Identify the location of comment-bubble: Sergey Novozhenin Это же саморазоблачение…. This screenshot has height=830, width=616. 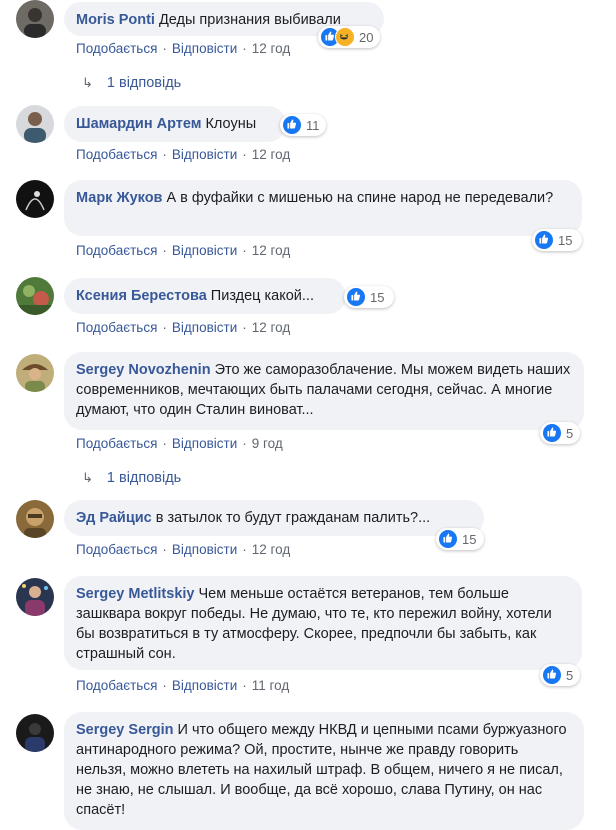
(324, 391).